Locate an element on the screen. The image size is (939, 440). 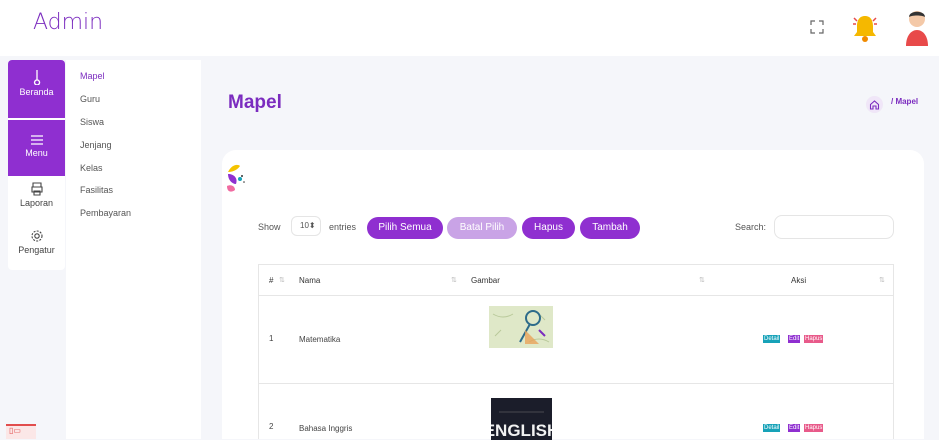
hamburger-icon is located at coordinates (36, 140).